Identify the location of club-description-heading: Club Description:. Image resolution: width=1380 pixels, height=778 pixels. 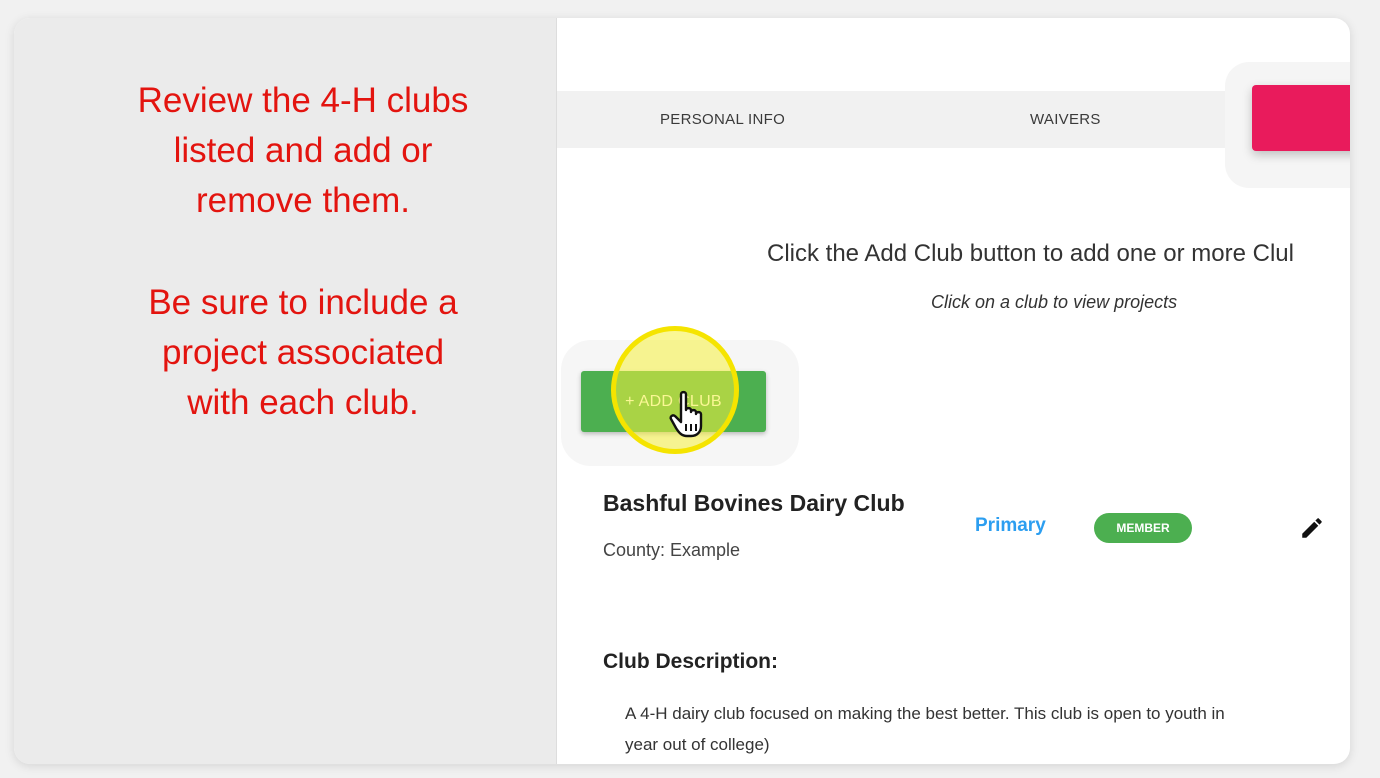
(691, 661).